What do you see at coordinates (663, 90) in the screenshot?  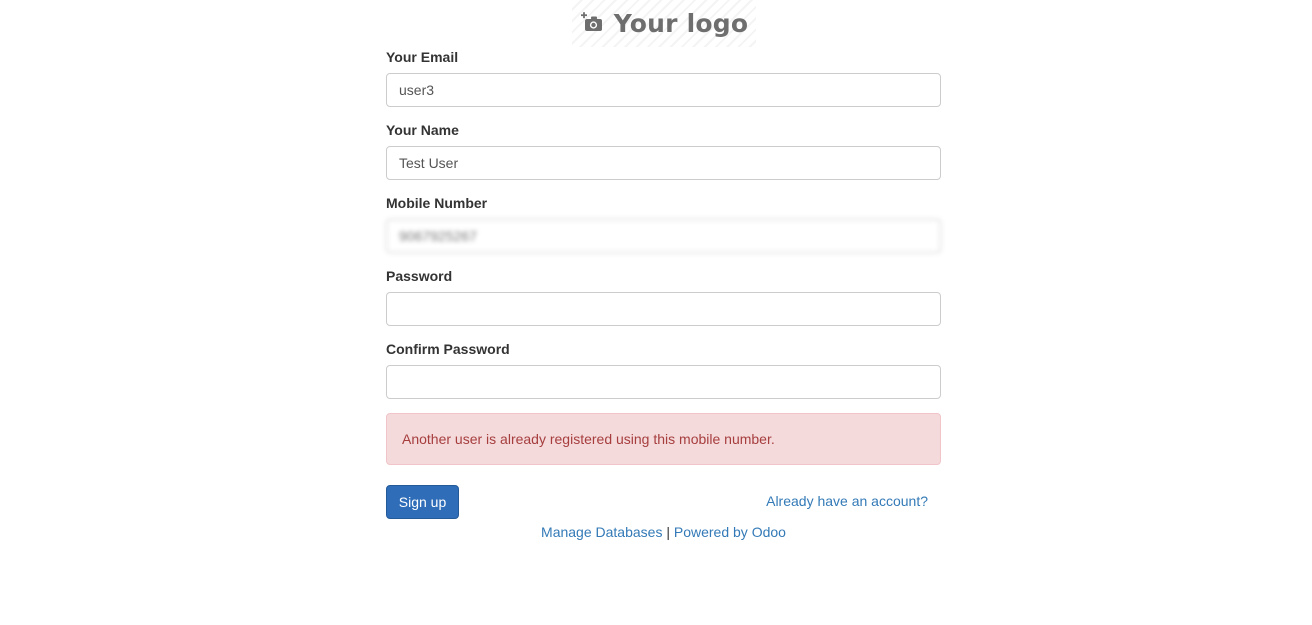 I see `email-input` at bounding box center [663, 90].